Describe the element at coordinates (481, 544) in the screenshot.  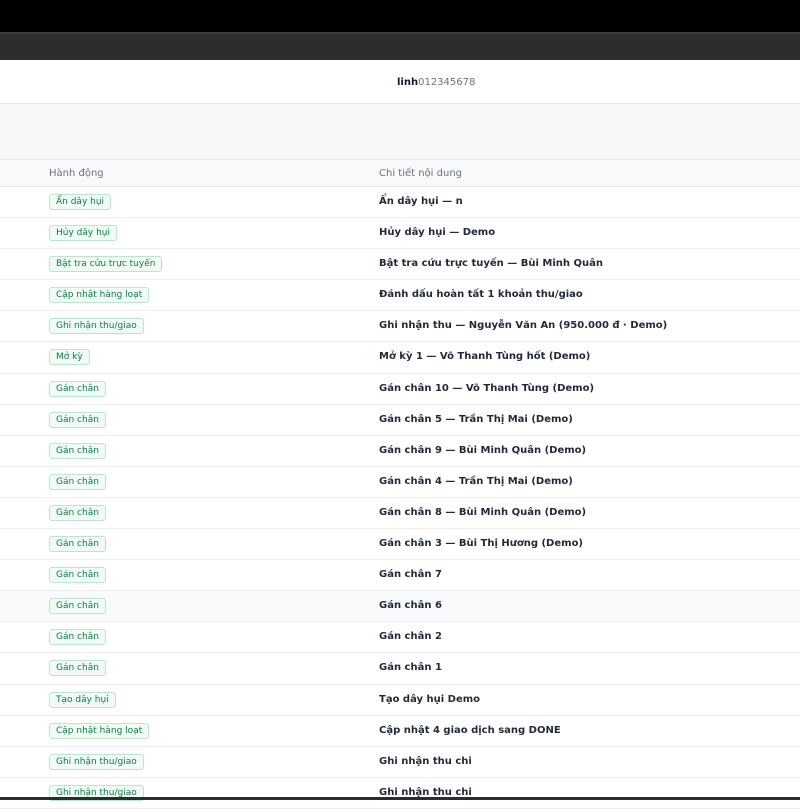
I see `detail-text: Gán chân 3 — Bùi Thị Hương (Demo)` at that location.